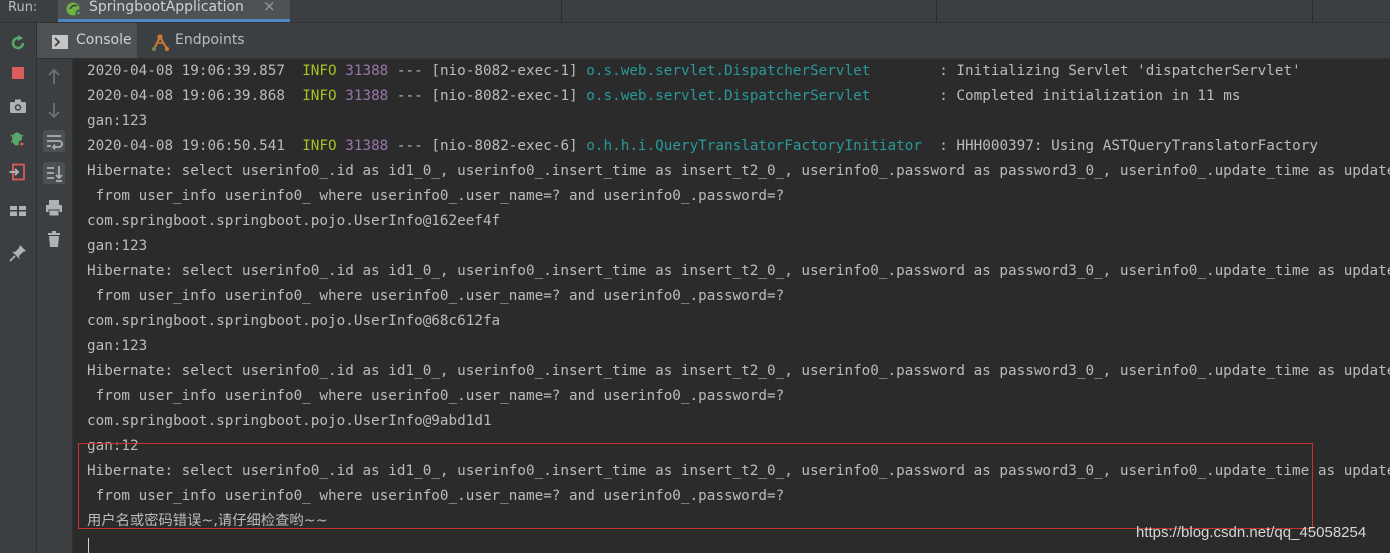 The image size is (1390, 553). Describe the element at coordinates (23, 7) in the screenshot. I see `run-label: Run:` at that location.